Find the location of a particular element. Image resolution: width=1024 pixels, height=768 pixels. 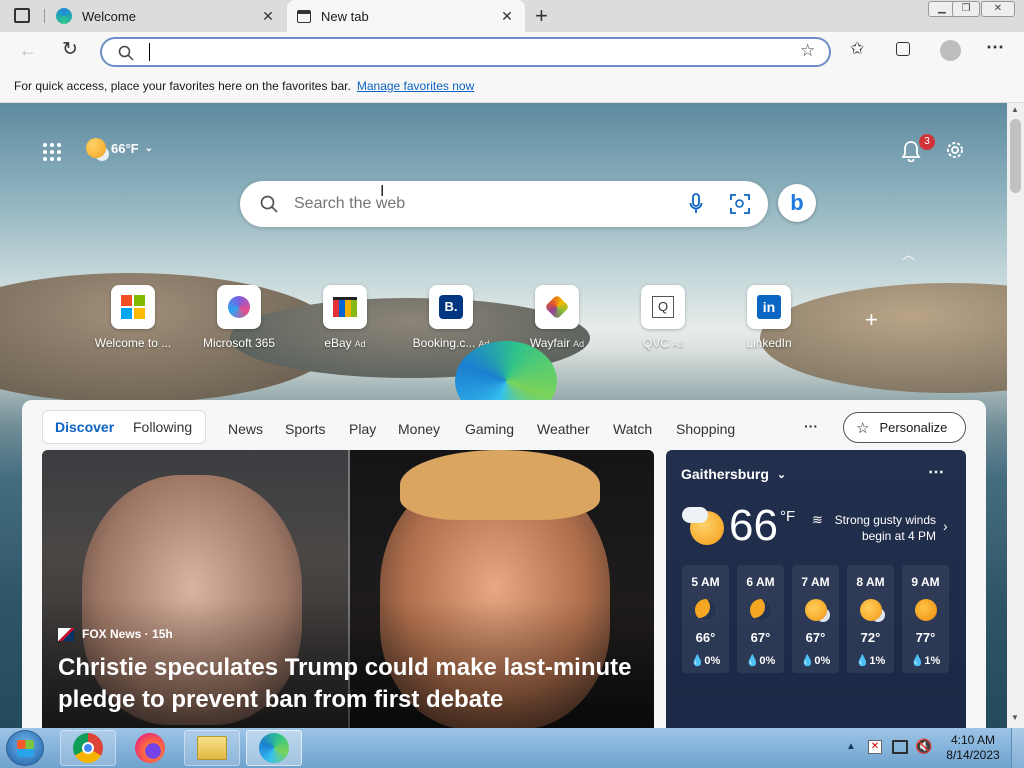

taskbar-firefox is located at coordinates (150, 748).